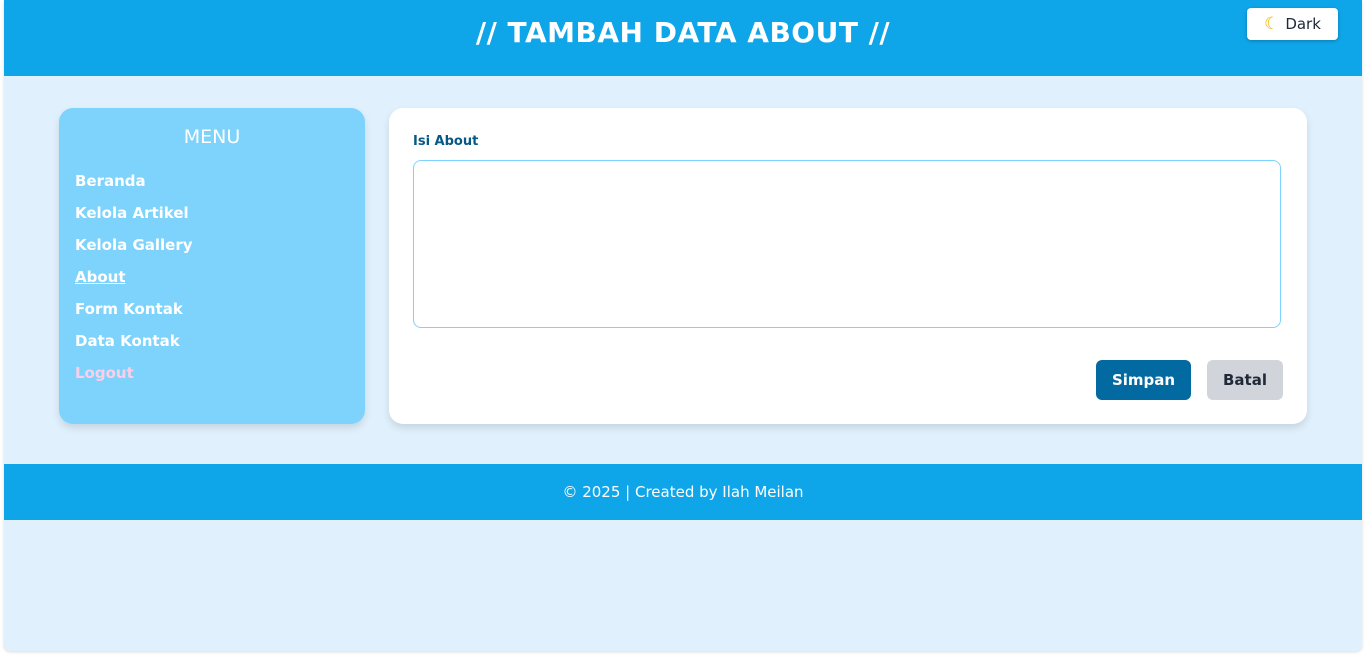 This screenshot has width=1366, height=655. What do you see at coordinates (127, 341) in the screenshot?
I see `sidebar-link-data-kontak: Data Kontak` at bounding box center [127, 341].